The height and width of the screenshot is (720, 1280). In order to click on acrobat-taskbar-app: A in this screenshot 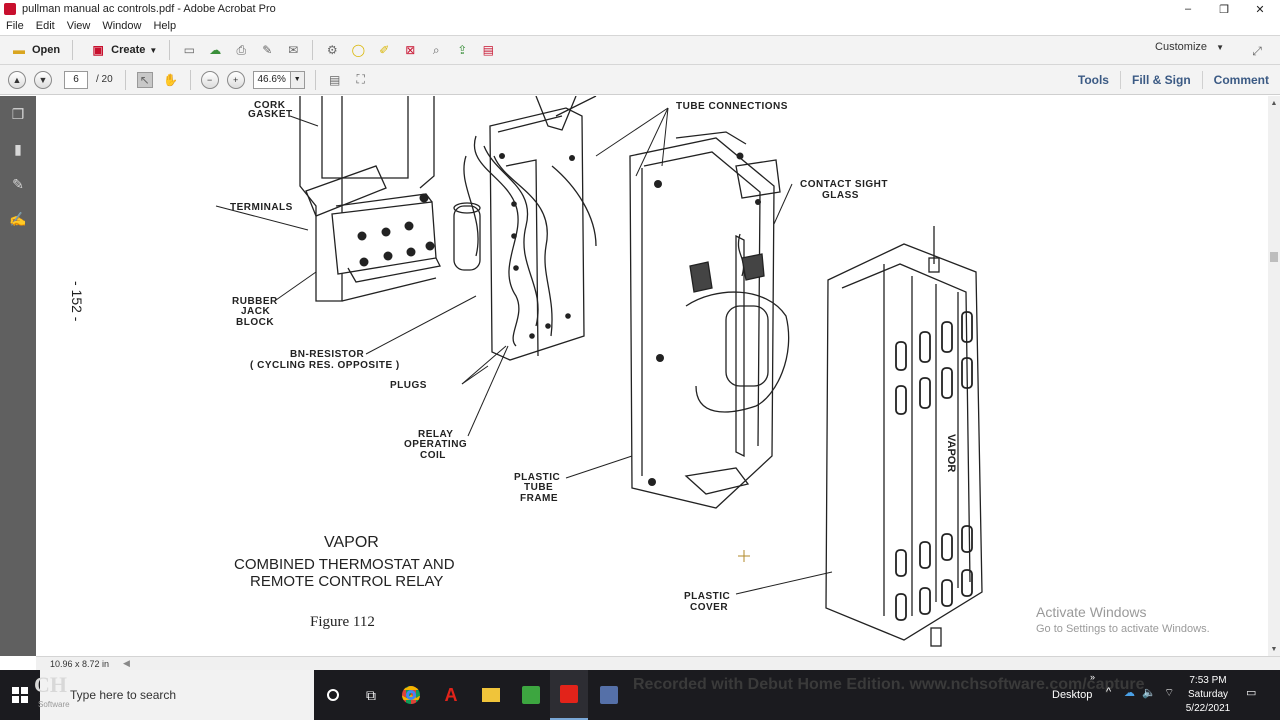, I will do `click(451, 695)`.